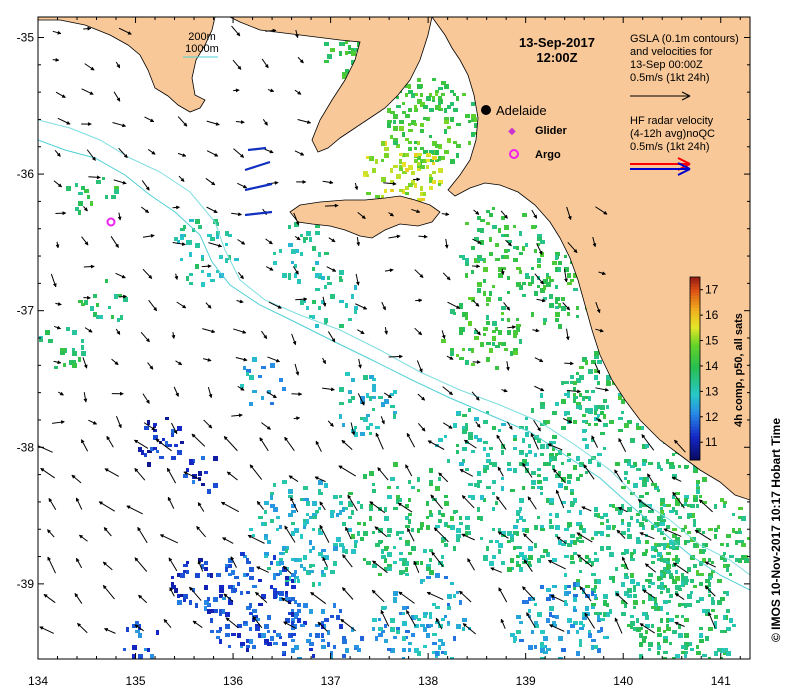  What do you see at coordinates (669, 147) in the screenshot?
I see `hf-legend-line3: 0.5m/s (1kt 24h)` at bounding box center [669, 147].